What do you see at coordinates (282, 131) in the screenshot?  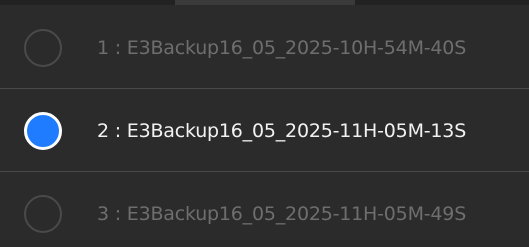 I see `backup-option-label: 2 : E3Backup16_05_2025-11H-05M-13S` at bounding box center [282, 131].